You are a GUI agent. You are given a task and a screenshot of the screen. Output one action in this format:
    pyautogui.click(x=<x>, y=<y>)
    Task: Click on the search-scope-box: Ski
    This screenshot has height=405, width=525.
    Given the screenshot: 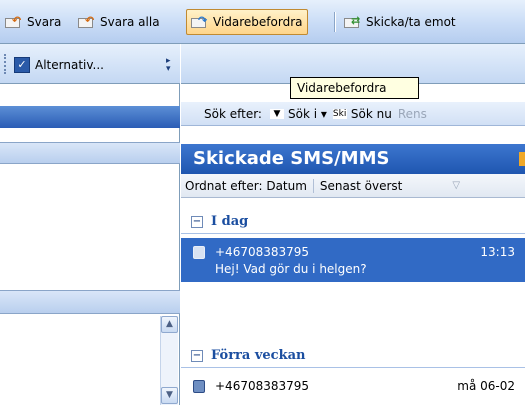 What is the action you would take?
    pyautogui.click(x=339, y=113)
    